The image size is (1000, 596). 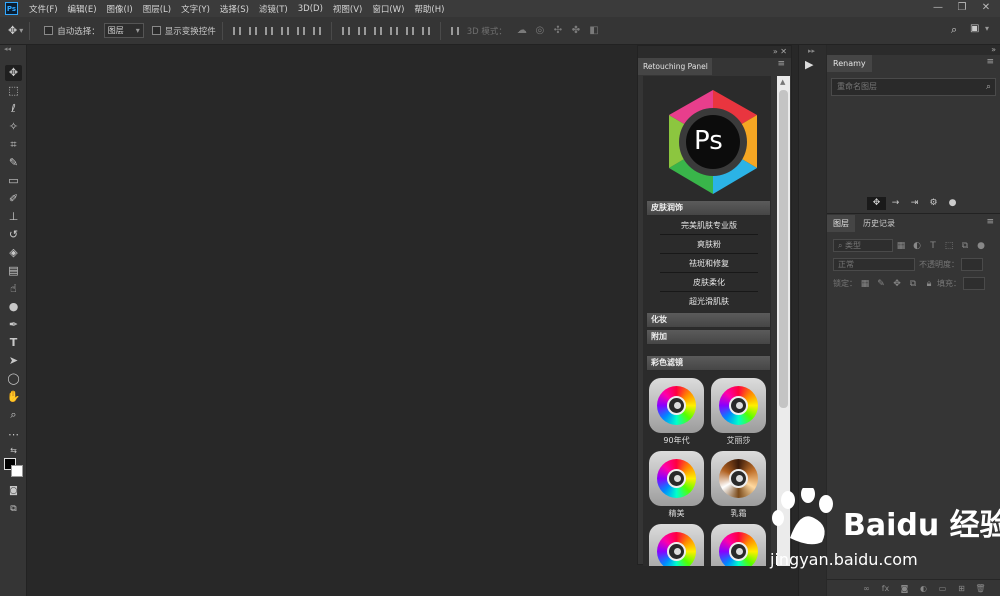 I want to click on minimize-button: —, so click(x=938, y=8).